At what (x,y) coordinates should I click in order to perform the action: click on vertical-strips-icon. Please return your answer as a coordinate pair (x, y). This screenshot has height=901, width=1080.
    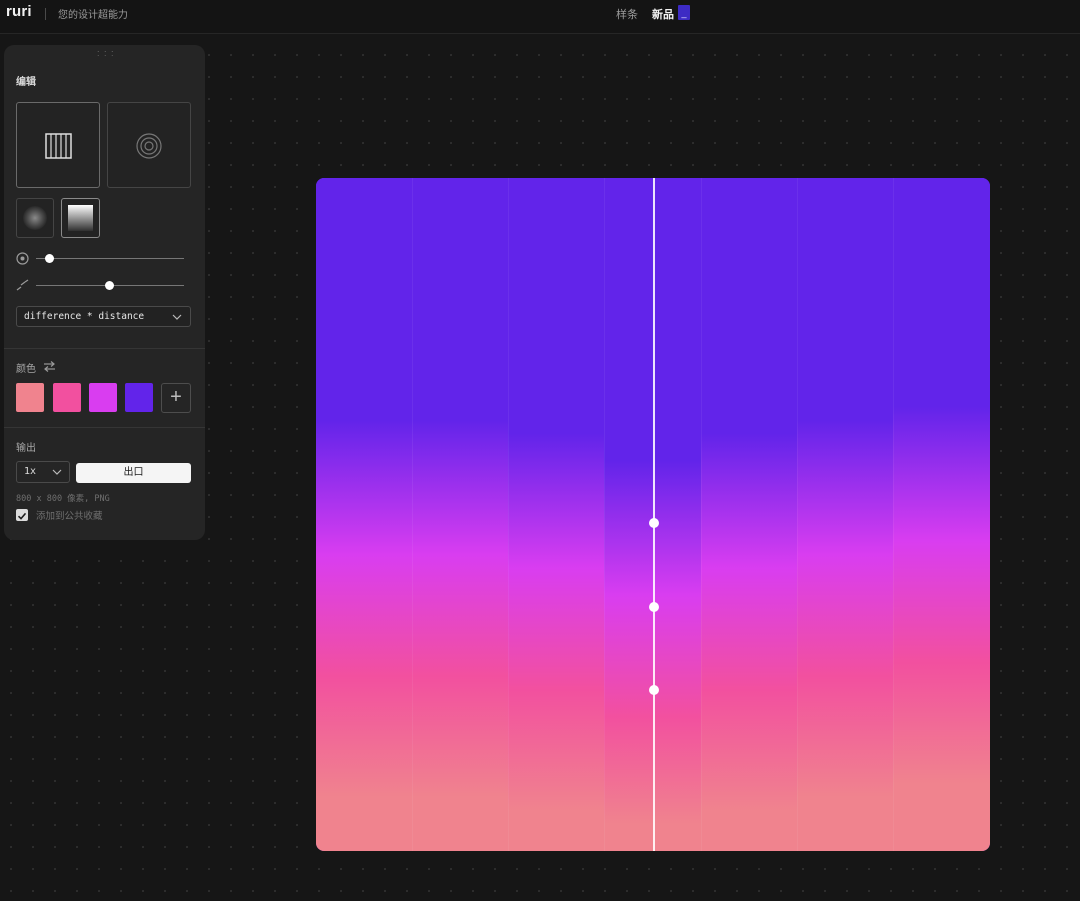
    Looking at the image, I should click on (58, 146).